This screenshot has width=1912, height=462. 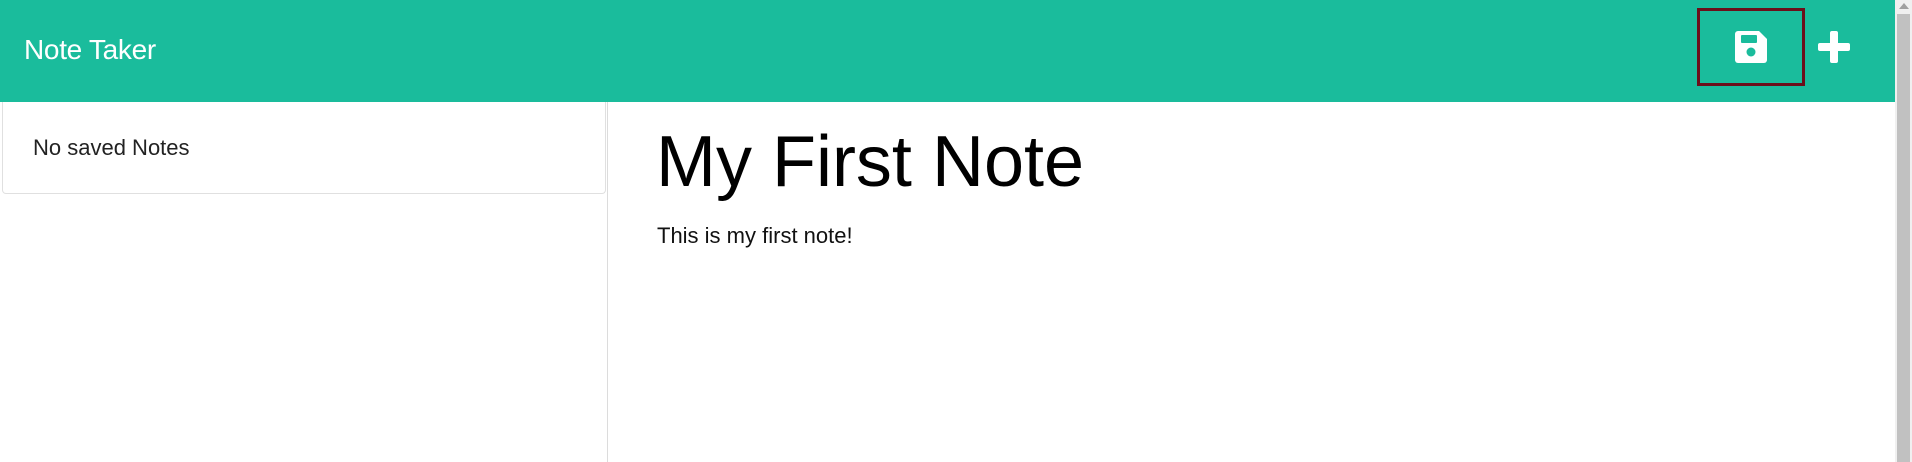 I want to click on save-note-button, so click(x=1751, y=47).